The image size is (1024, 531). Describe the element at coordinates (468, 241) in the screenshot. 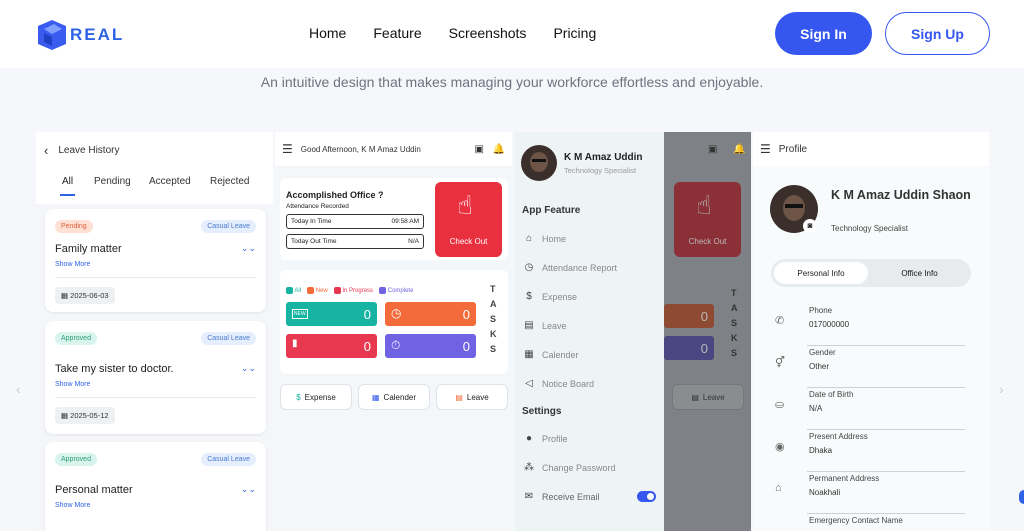

I see `check-out-label: Check Out` at that location.